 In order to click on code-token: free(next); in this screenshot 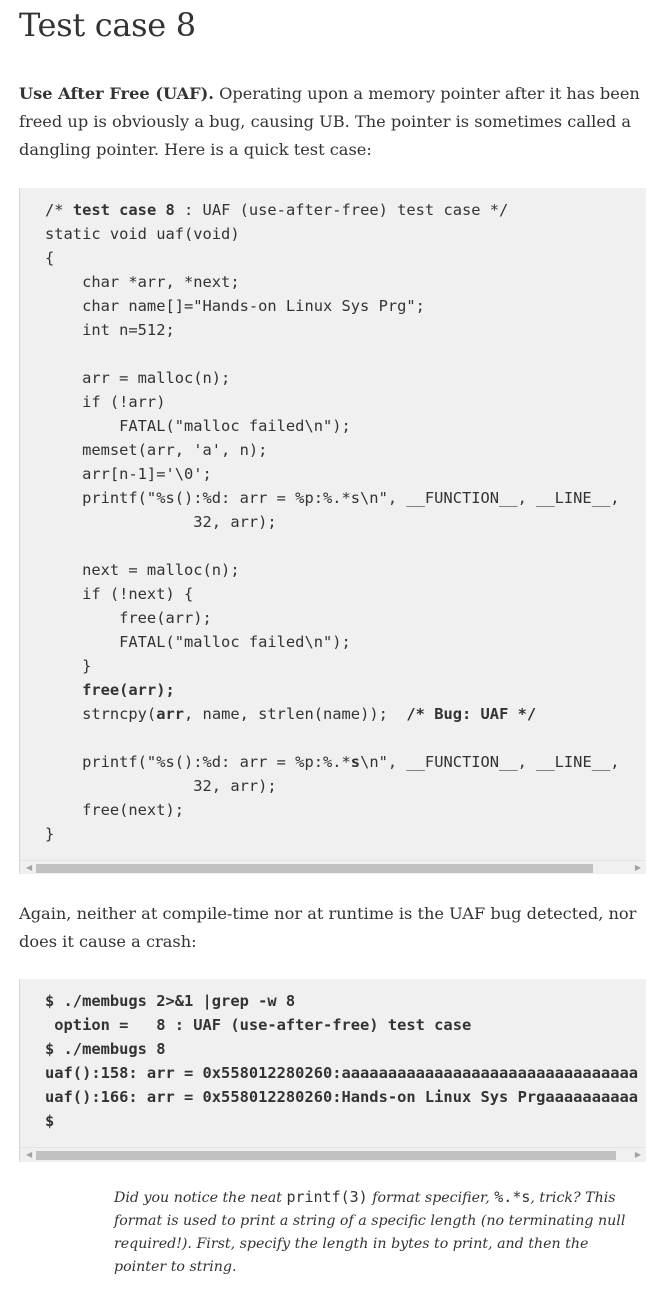, I will do `click(114, 810)`.